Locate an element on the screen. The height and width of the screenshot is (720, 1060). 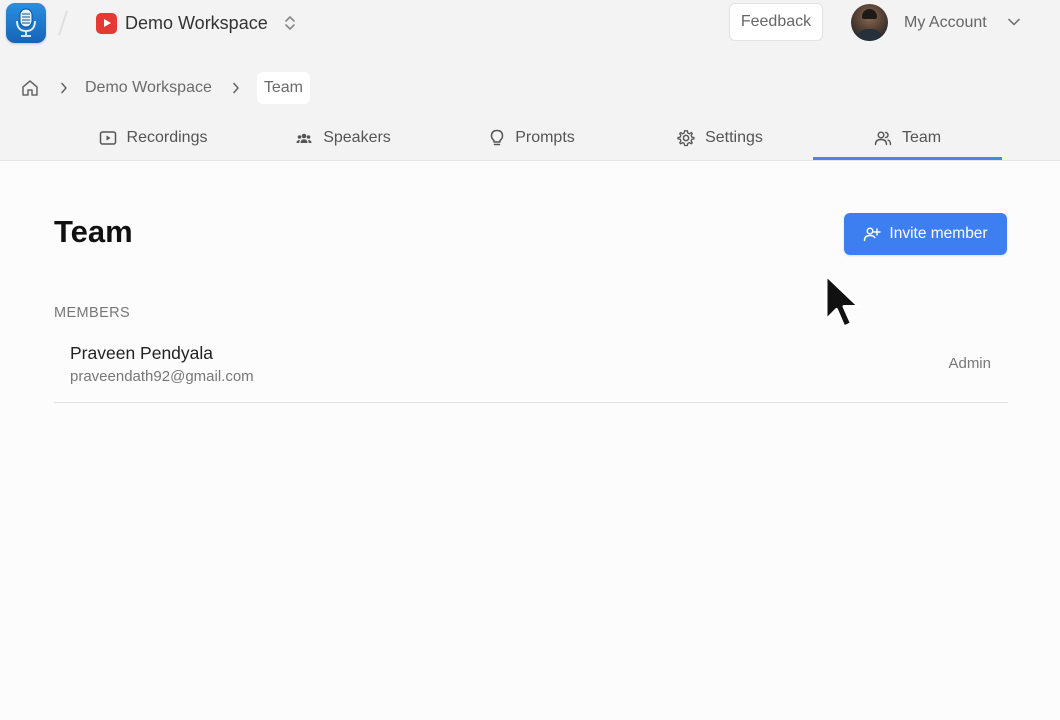
user-plus-icon is located at coordinates (873, 234).